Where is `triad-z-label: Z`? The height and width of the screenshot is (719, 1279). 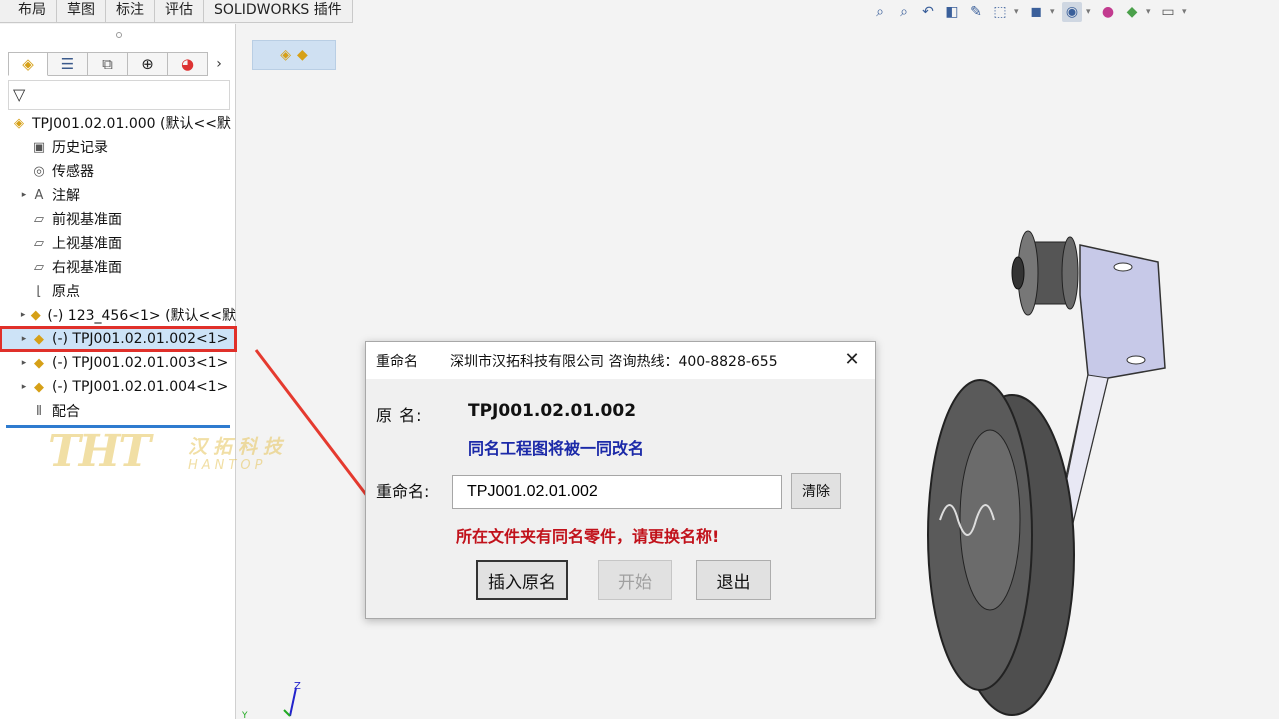
triad-z-label: Z is located at coordinates (297, 686).